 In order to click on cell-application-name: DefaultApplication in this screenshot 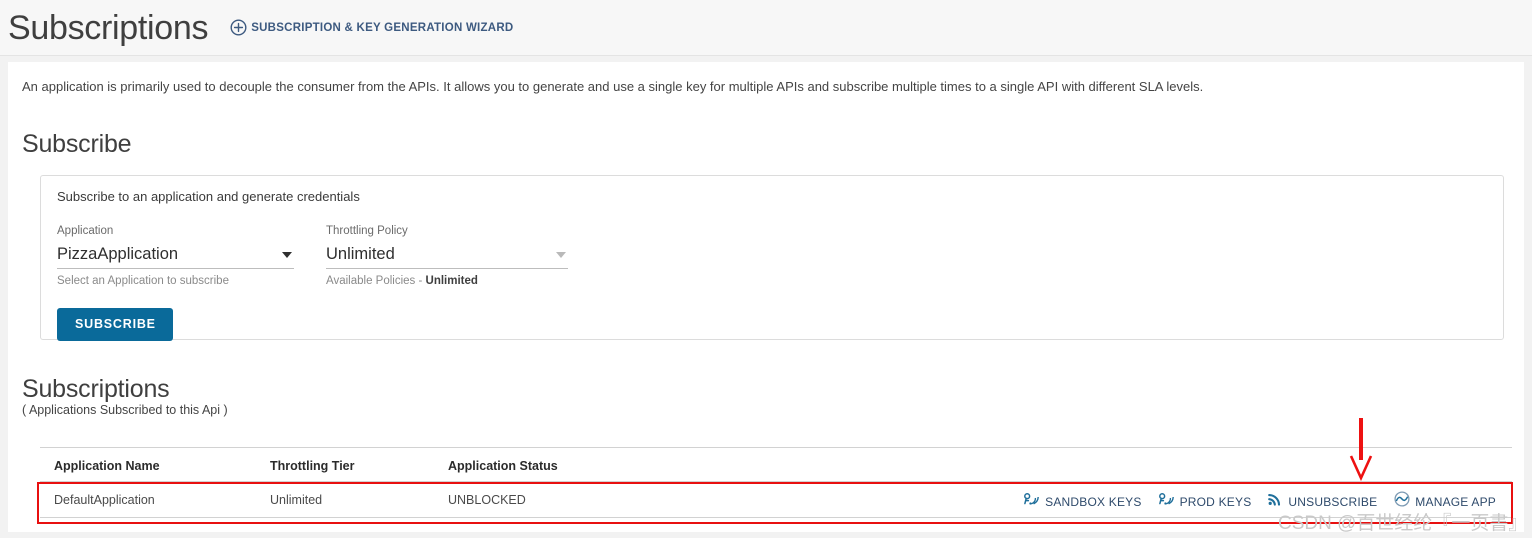, I will do `click(104, 500)`.